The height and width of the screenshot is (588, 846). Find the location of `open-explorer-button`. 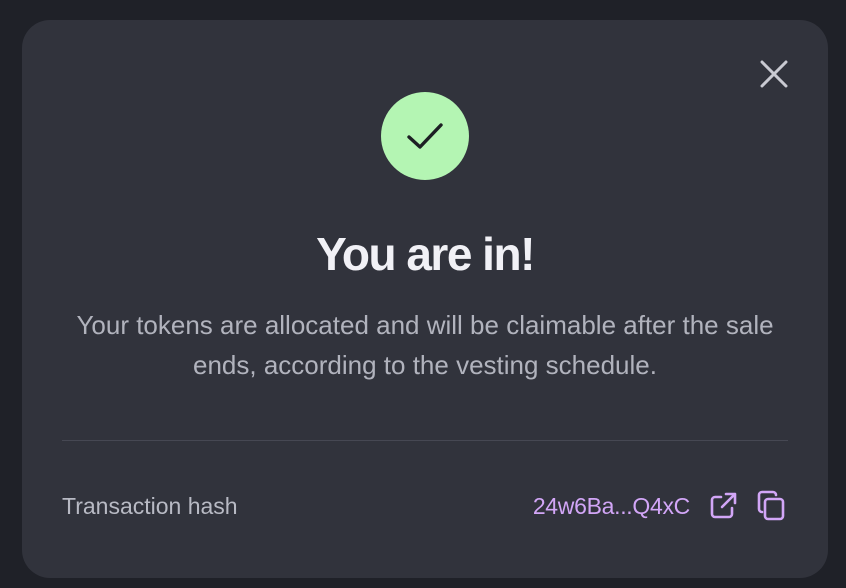

open-explorer-button is located at coordinates (723, 506).